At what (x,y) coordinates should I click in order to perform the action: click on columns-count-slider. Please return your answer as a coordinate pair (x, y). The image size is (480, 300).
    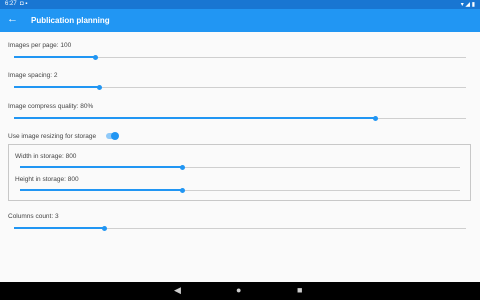
    Looking at the image, I should click on (240, 228).